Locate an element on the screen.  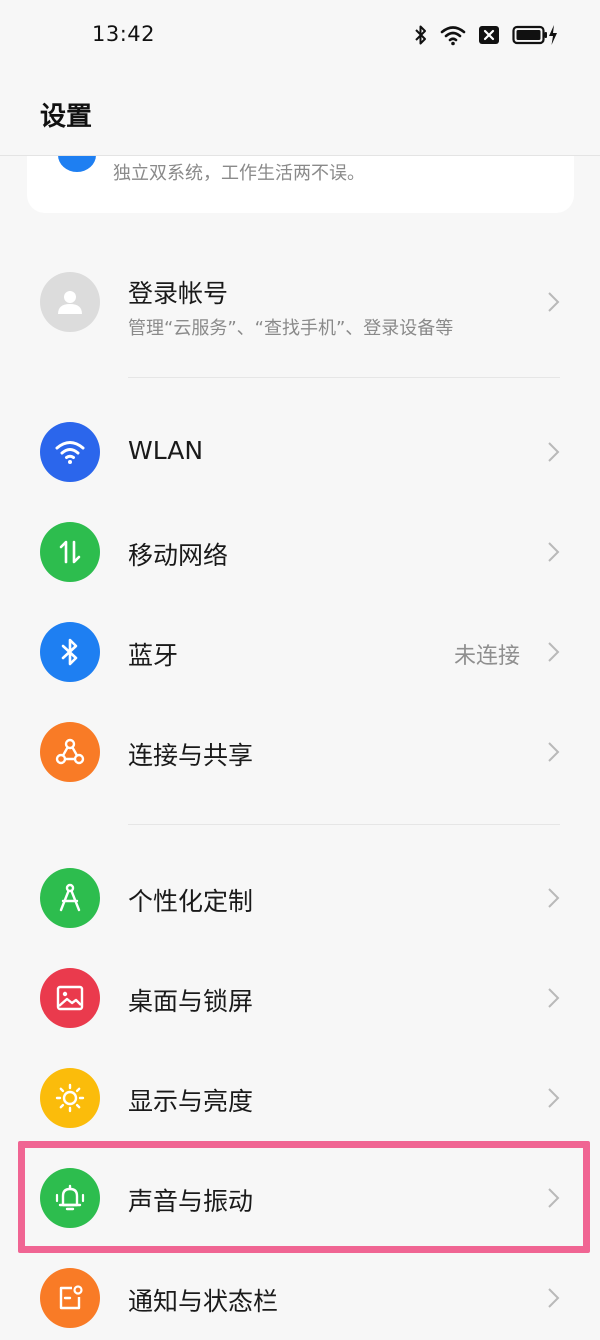
account-label: 登录帐号 is located at coordinates (178, 293).